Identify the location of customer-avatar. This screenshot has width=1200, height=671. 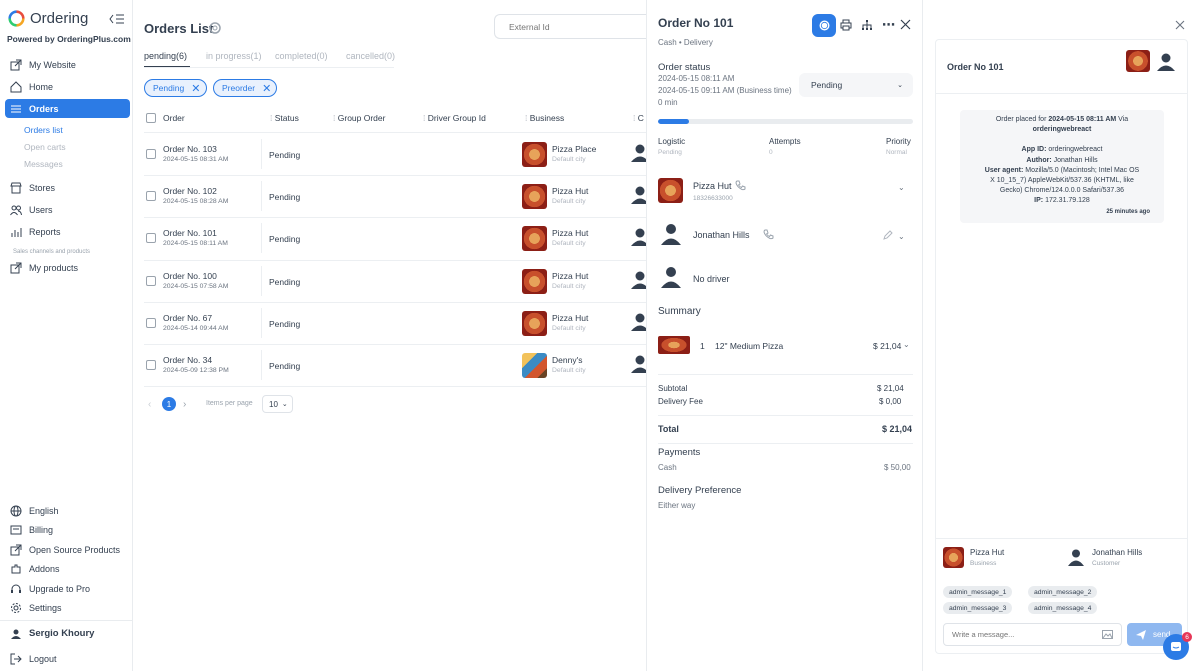
(638, 195).